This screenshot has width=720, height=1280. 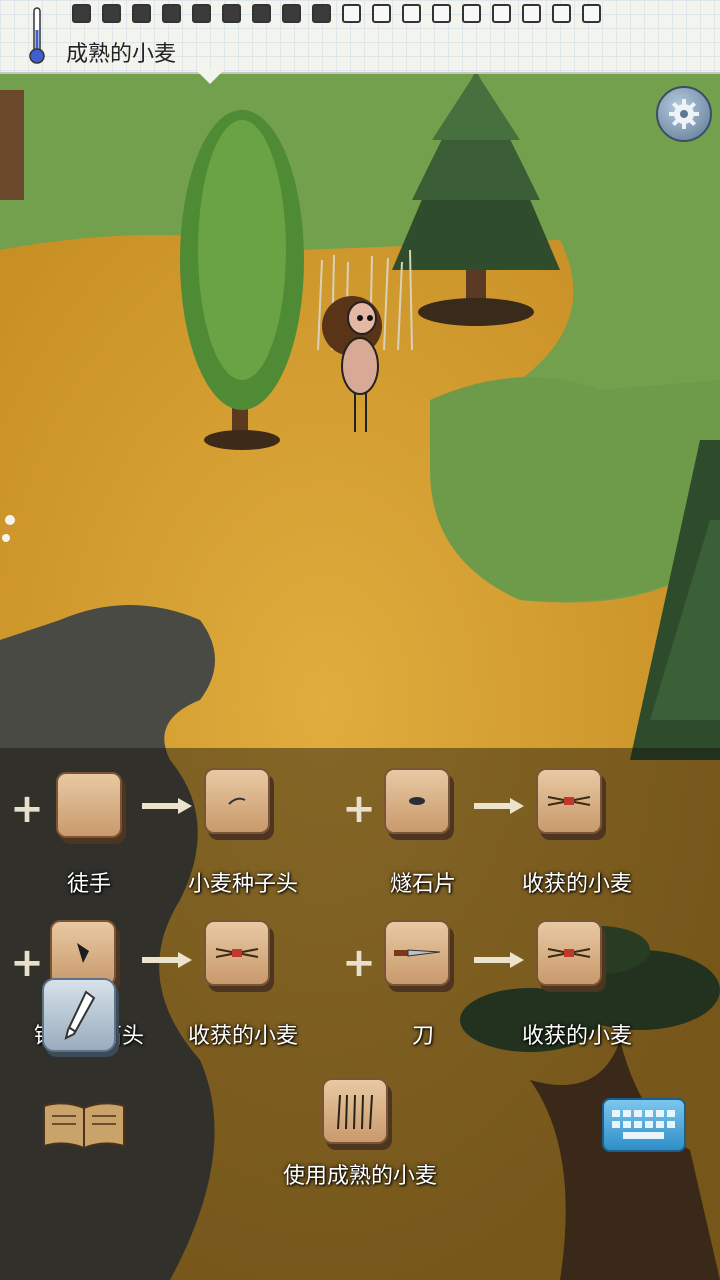 I want to click on sharp-stone-icon, so click(x=83, y=953).